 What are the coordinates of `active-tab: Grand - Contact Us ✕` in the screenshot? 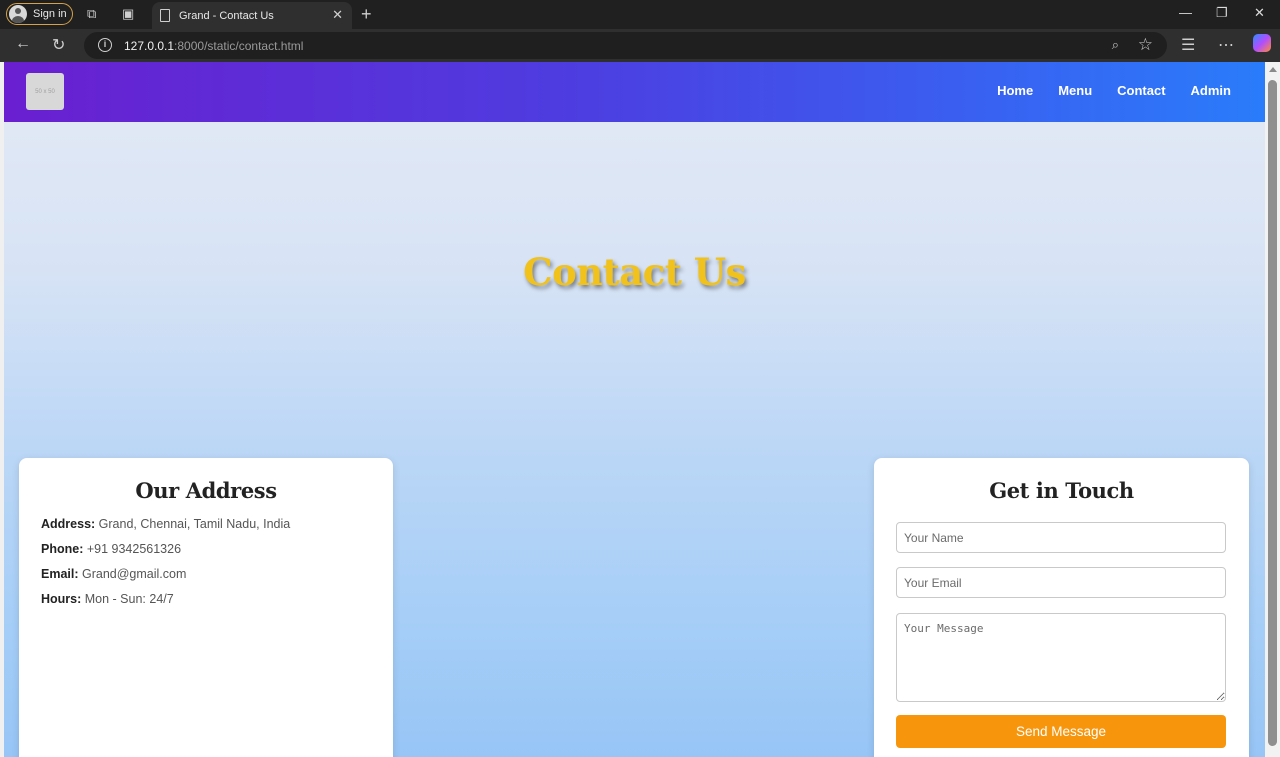 It's located at (252, 15).